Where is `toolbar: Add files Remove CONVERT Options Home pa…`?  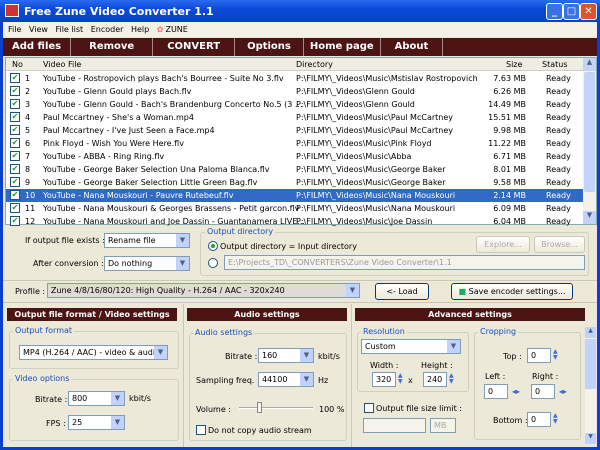 toolbar: Add files Remove CONVERT Options Home pa… is located at coordinates (300, 47).